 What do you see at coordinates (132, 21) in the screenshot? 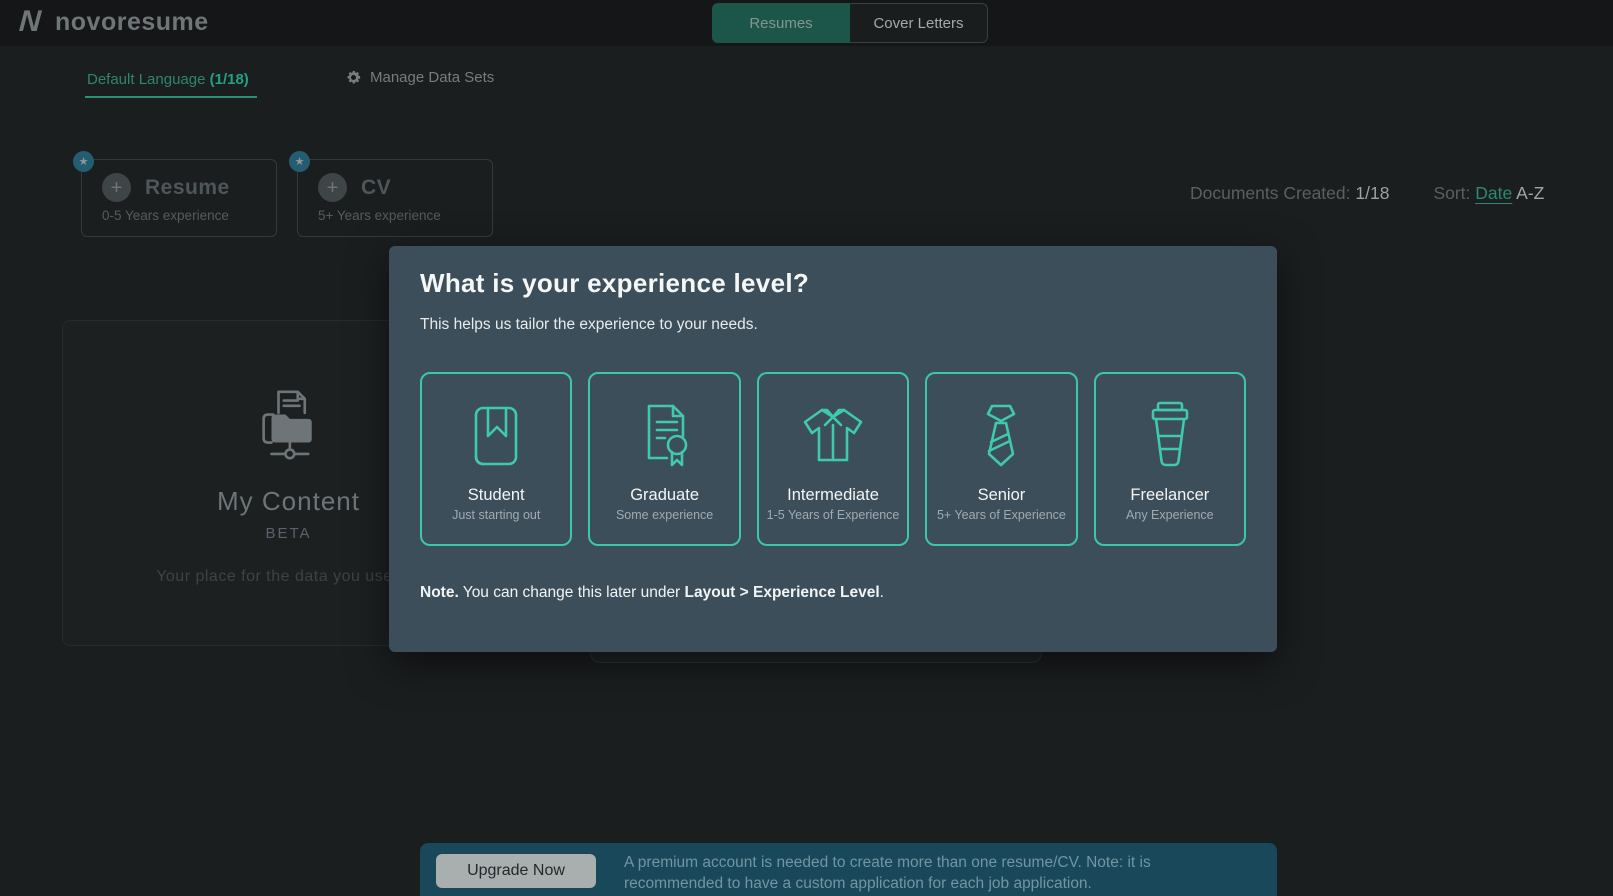
I see `brand-name: novoresume` at bounding box center [132, 21].